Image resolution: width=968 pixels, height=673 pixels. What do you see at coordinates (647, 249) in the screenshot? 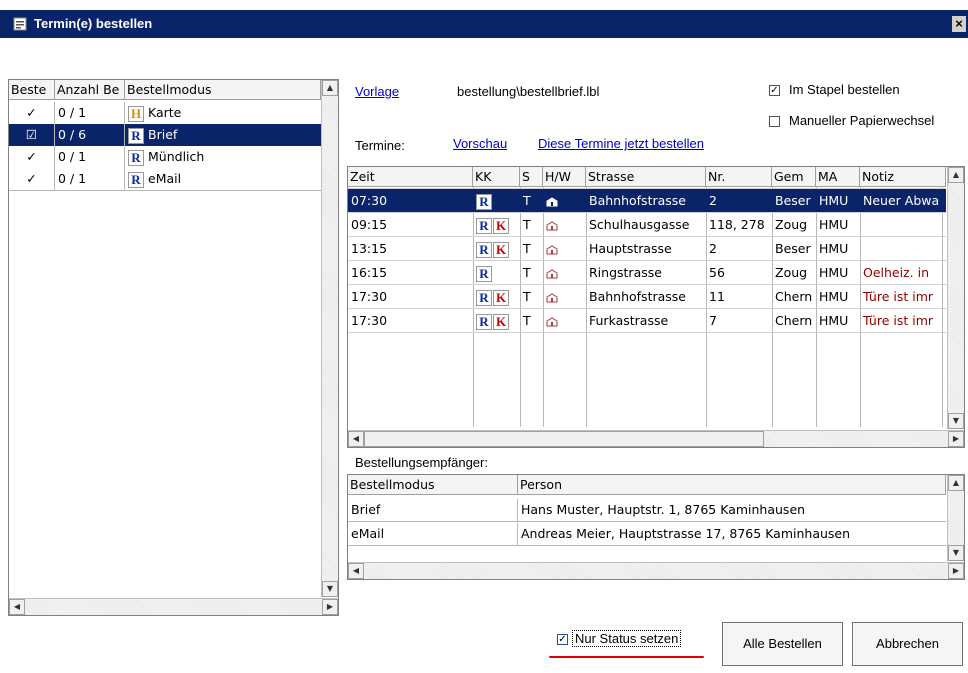
I see `termin-row: 13:15 R K T Hauptstrasse 2 Beser HMU` at bounding box center [647, 249].